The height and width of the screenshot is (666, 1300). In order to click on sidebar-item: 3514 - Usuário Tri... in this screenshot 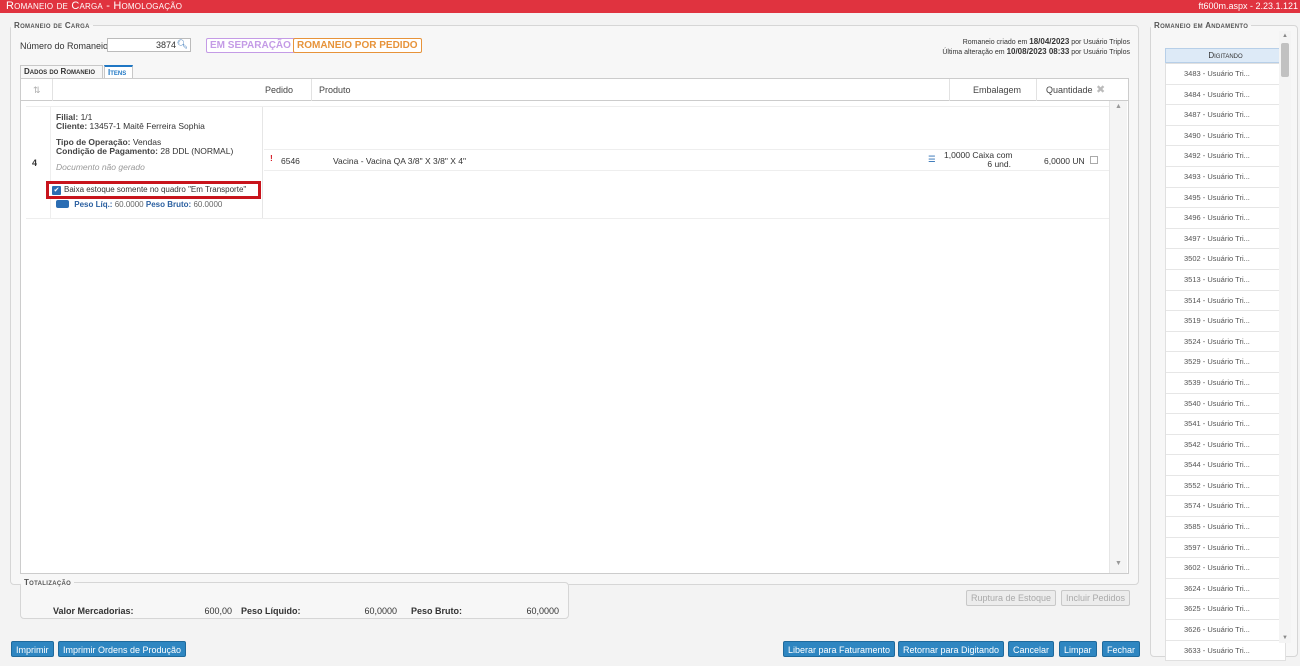, I will do `click(1225, 301)`.